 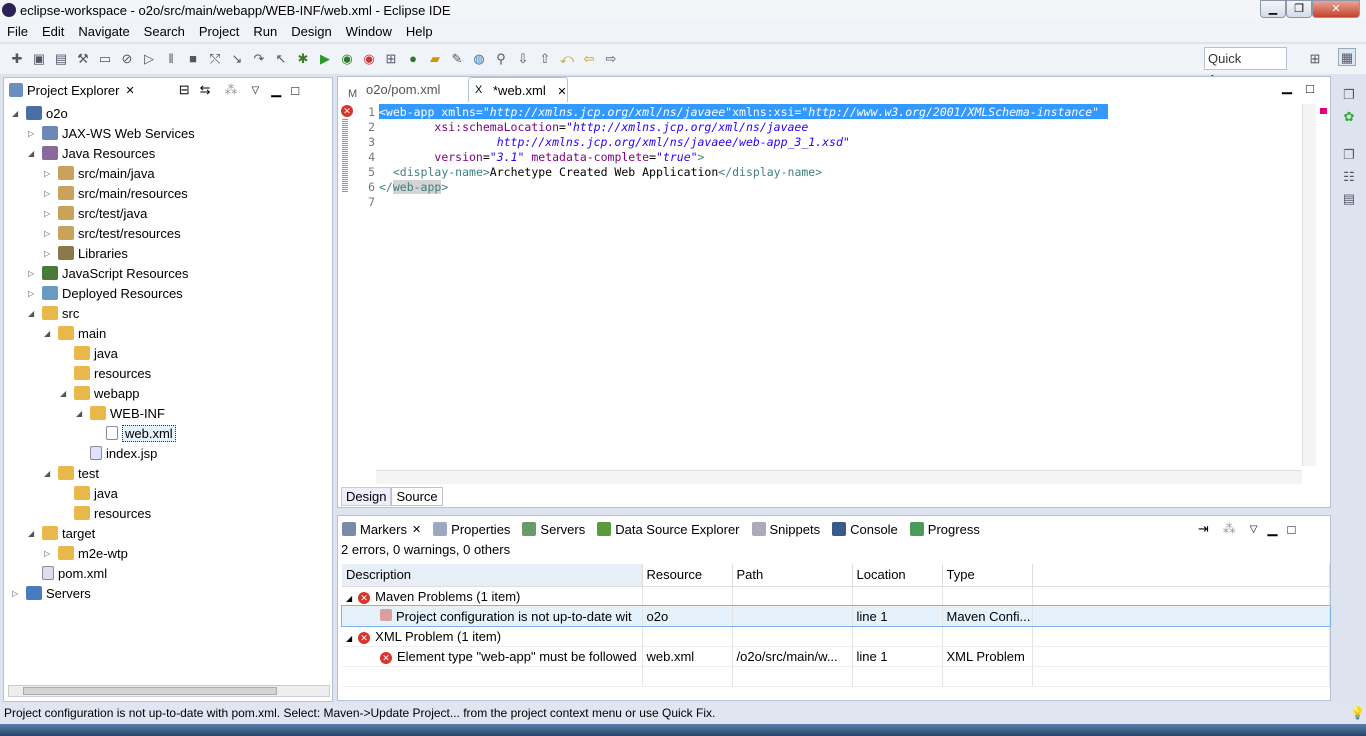 I want to click on tree-item: ◢ Java Resources, so click(x=91, y=153).